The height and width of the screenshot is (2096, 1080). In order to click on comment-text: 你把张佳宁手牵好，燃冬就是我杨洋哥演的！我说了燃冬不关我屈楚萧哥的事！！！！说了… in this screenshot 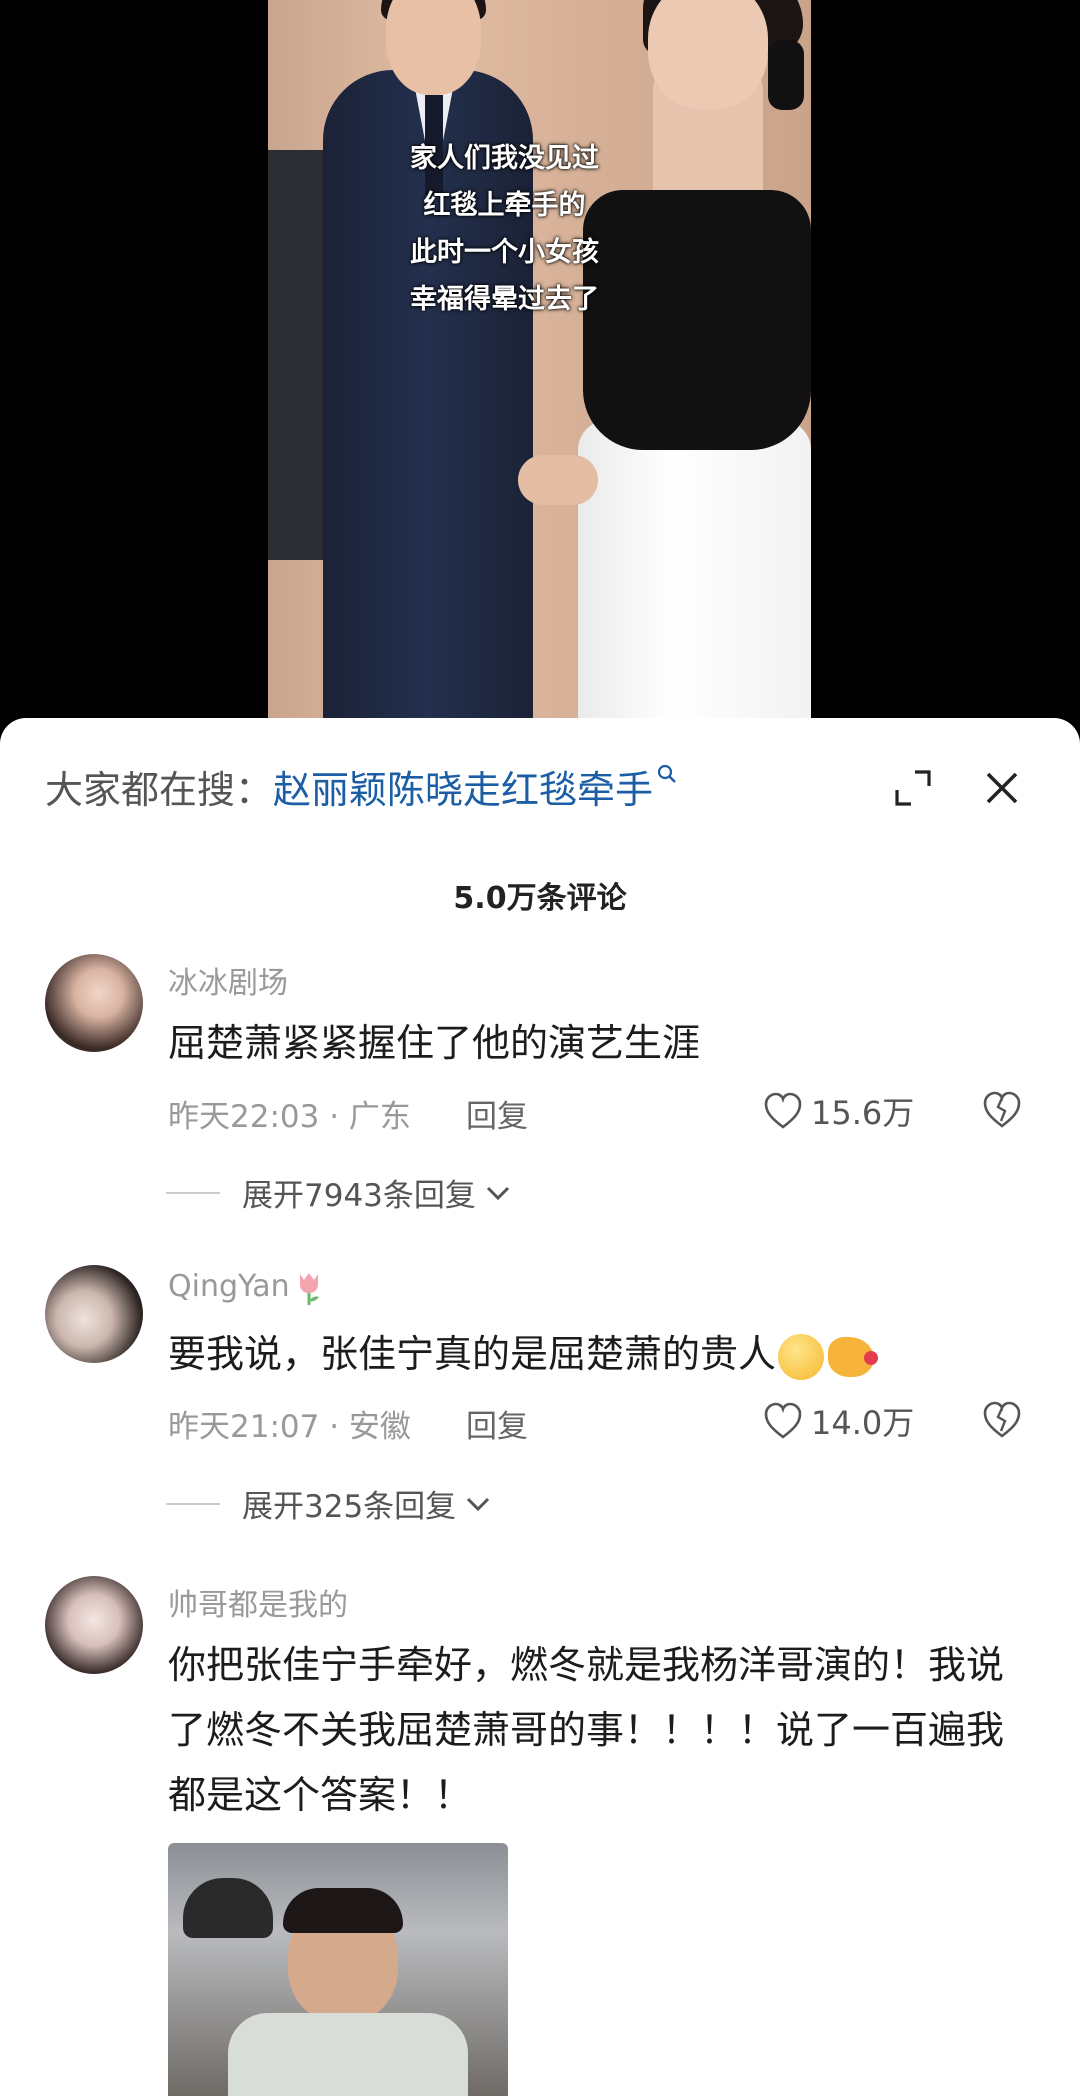, I will do `click(586, 1730)`.